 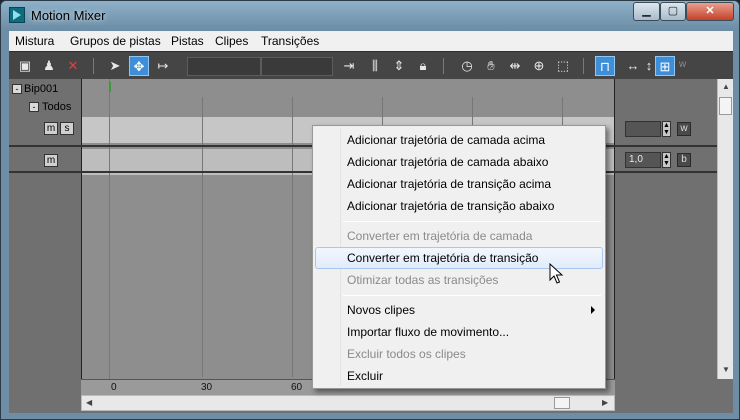 I want to click on window-title: Motion Mixer, so click(x=68, y=15).